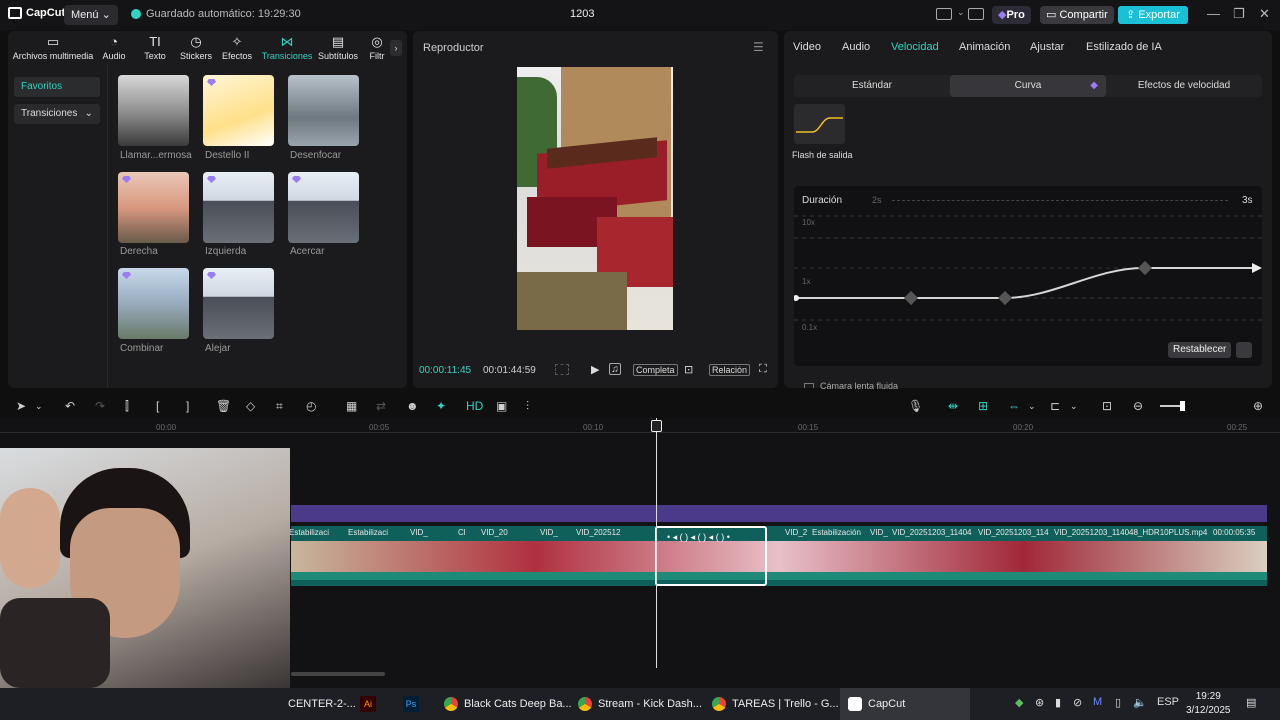 The width and height of the screenshot is (1280, 720). What do you see at coordinates (944, 14) in the screenshot?
I see `layout-icon` at bounding box center [944, 14].